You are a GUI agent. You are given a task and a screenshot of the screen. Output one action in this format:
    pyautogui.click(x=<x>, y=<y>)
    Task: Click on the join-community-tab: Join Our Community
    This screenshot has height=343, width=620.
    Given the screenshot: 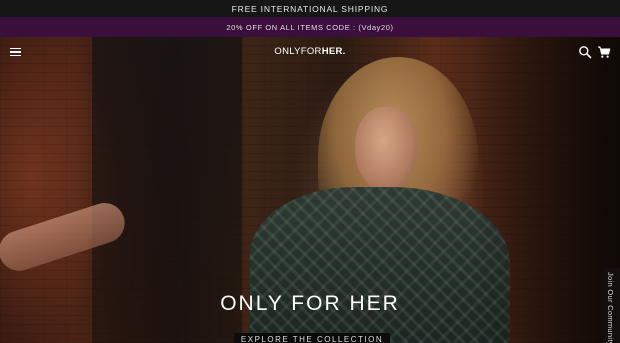 What is the action you would take?
    pyautogui.click(x=611, y=305)
    